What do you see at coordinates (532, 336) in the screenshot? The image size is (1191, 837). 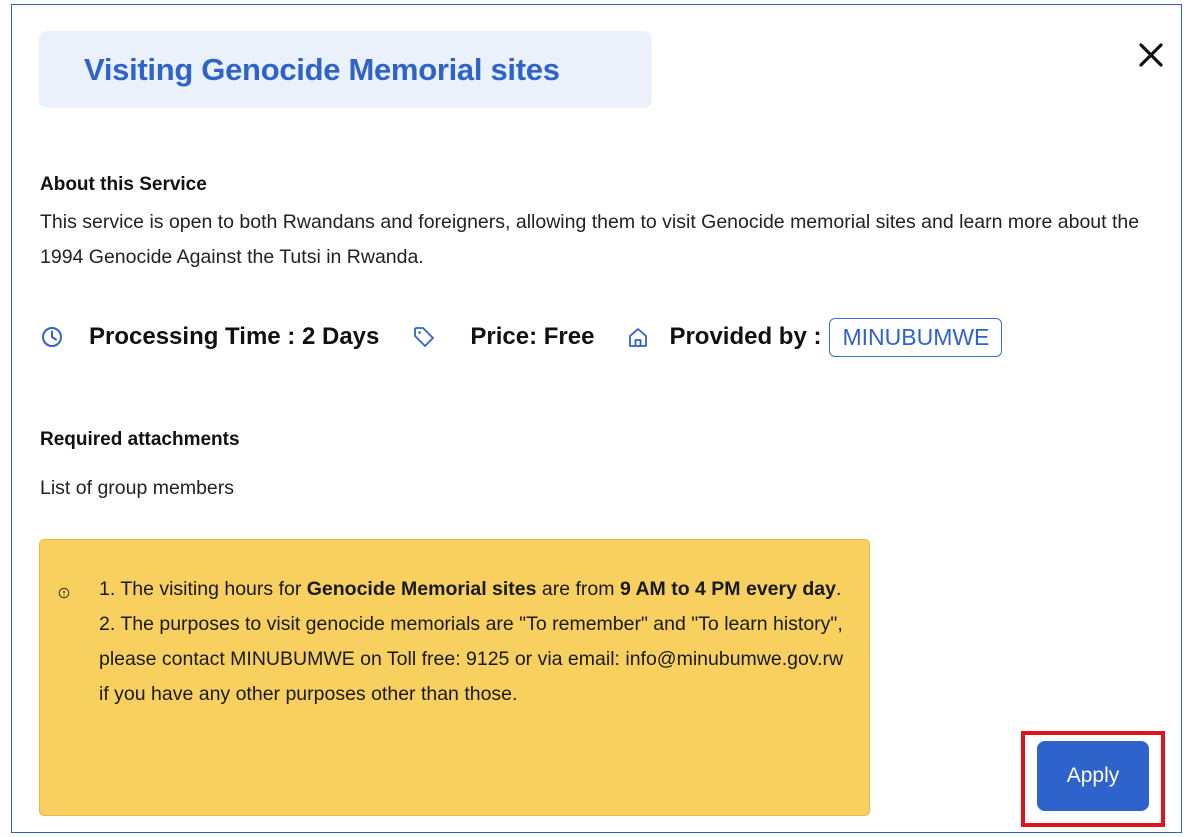 I see `price-text: Price: Free` at bounding box center [532, 336].